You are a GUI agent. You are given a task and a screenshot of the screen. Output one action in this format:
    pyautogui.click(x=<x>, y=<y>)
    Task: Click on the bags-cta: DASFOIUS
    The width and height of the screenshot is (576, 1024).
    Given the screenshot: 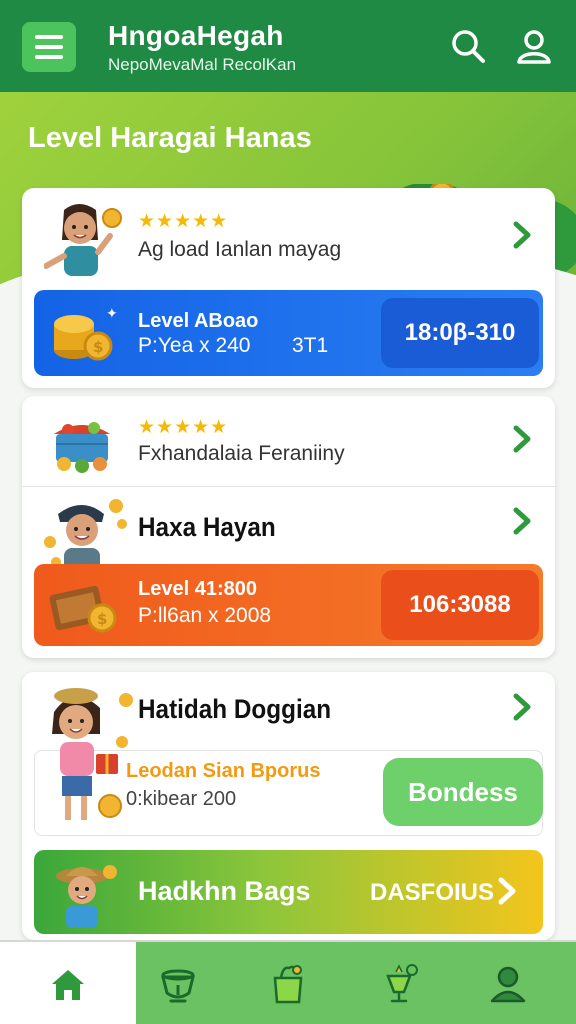 What is the action you would take?
    pyautogui.click(x=432, y=892)
    